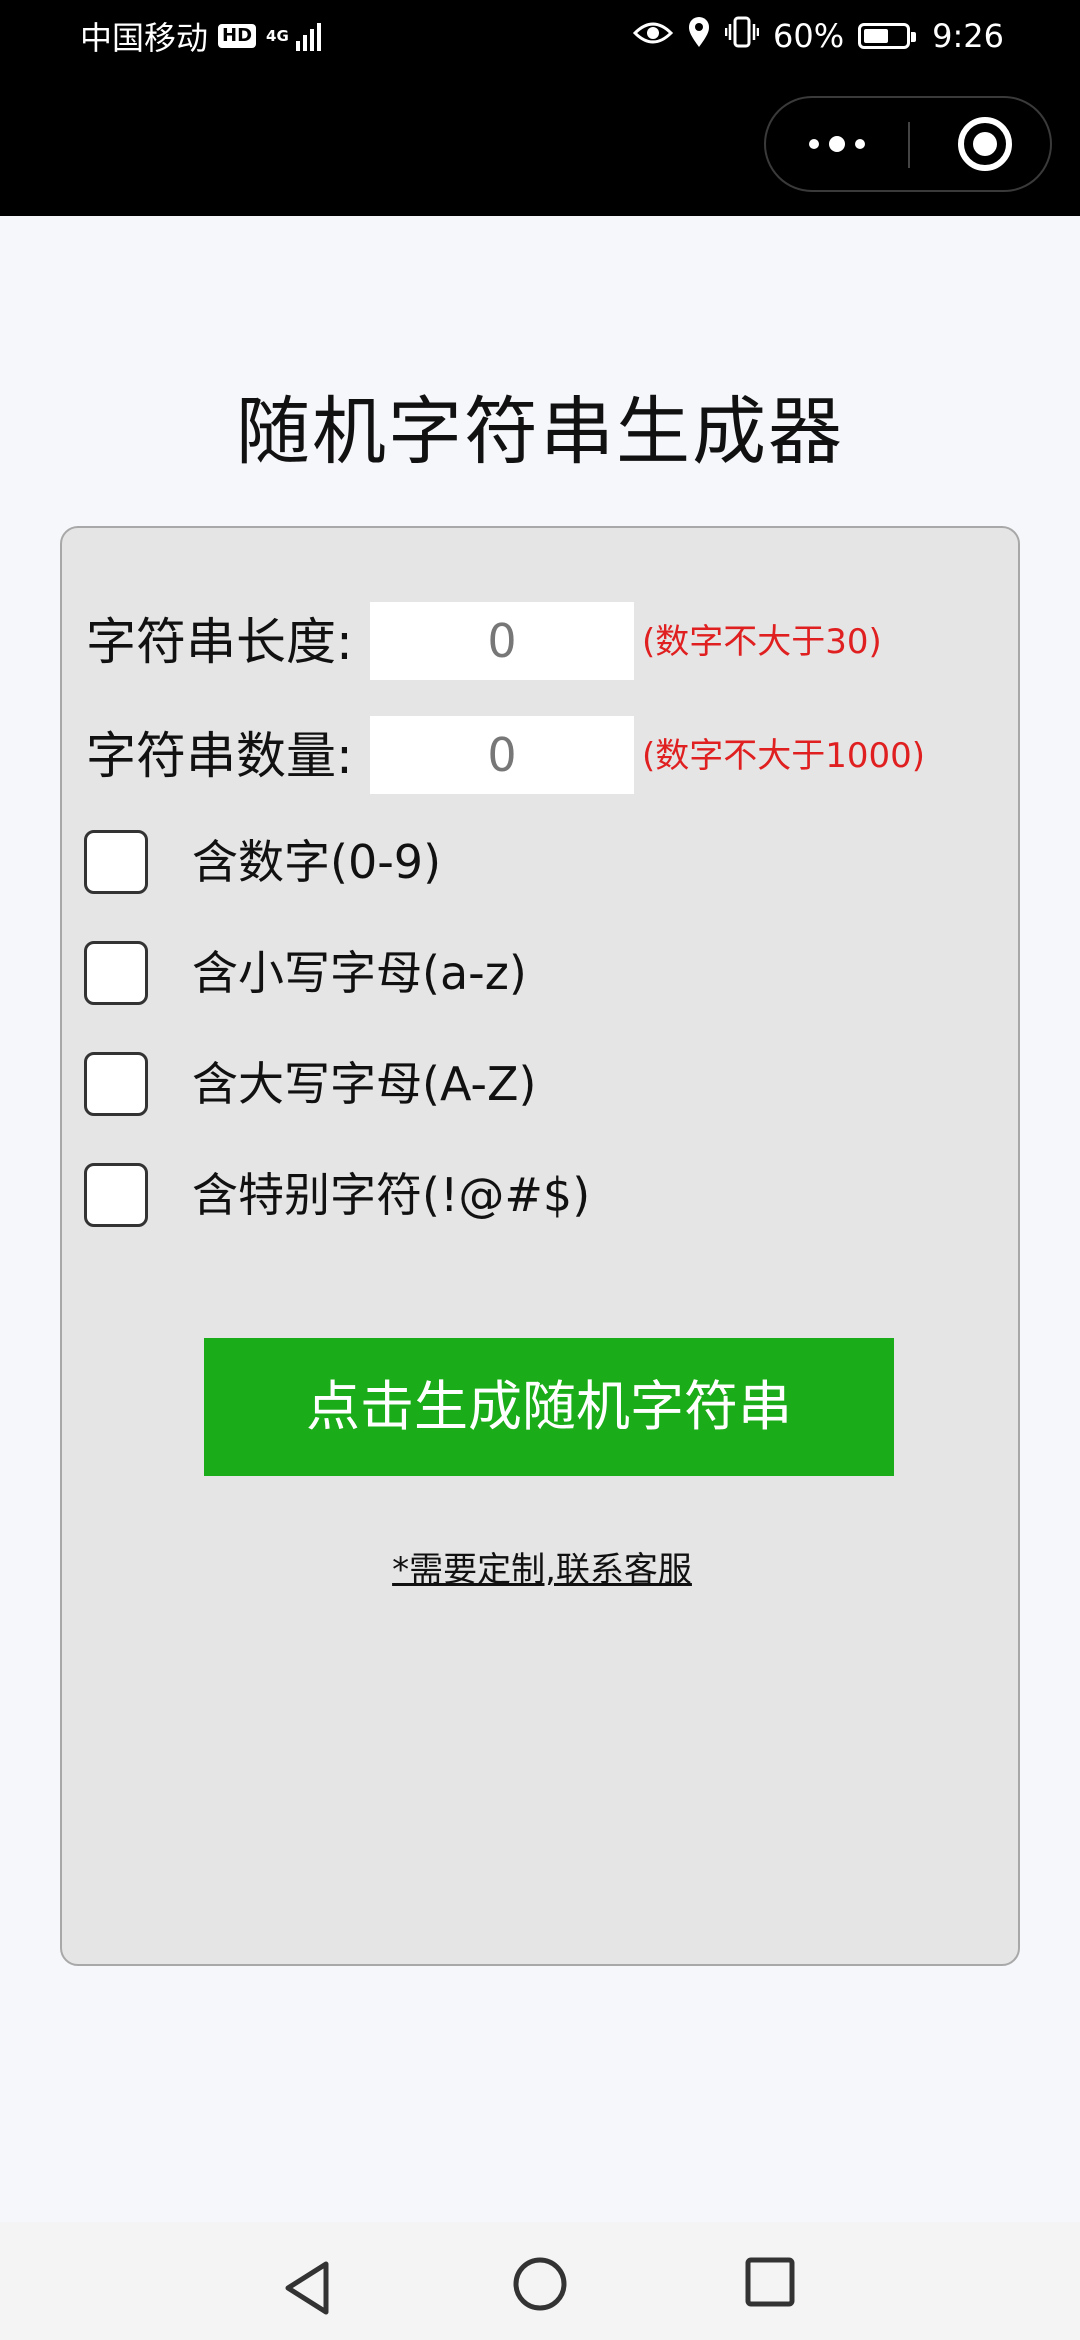 The height and width of the screenshot is (2340, 1080). I want to click on option-label: 含数字(0-9), so click(317, 862).